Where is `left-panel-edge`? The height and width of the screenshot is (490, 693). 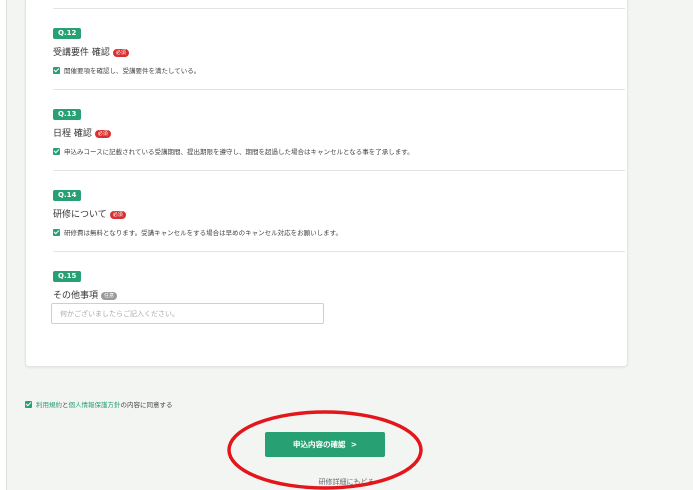
left-panel-edge is located at coordinates (3, 245).